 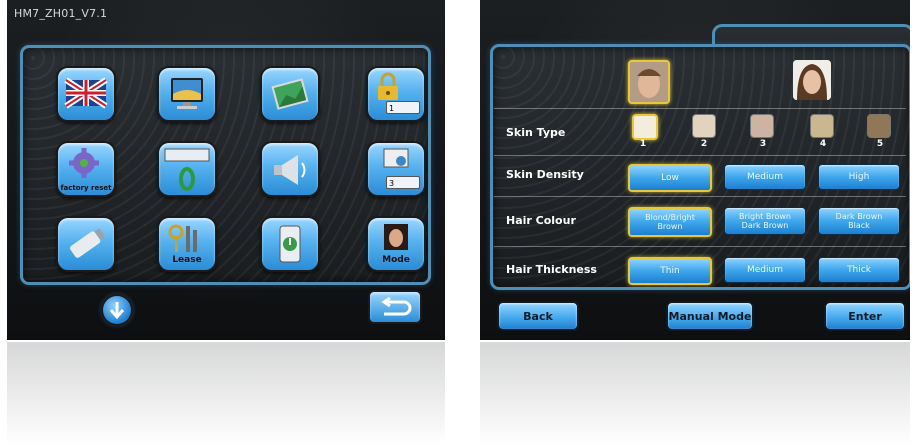 I want to click on mode-button: Mode, so click(x=396, y=244).